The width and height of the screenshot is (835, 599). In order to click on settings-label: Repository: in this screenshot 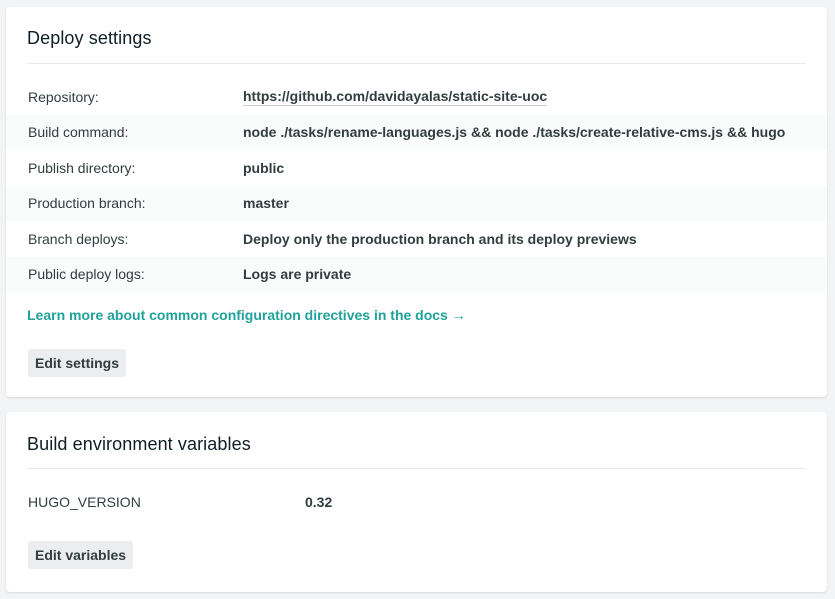, I will do `click(63, 96)`.